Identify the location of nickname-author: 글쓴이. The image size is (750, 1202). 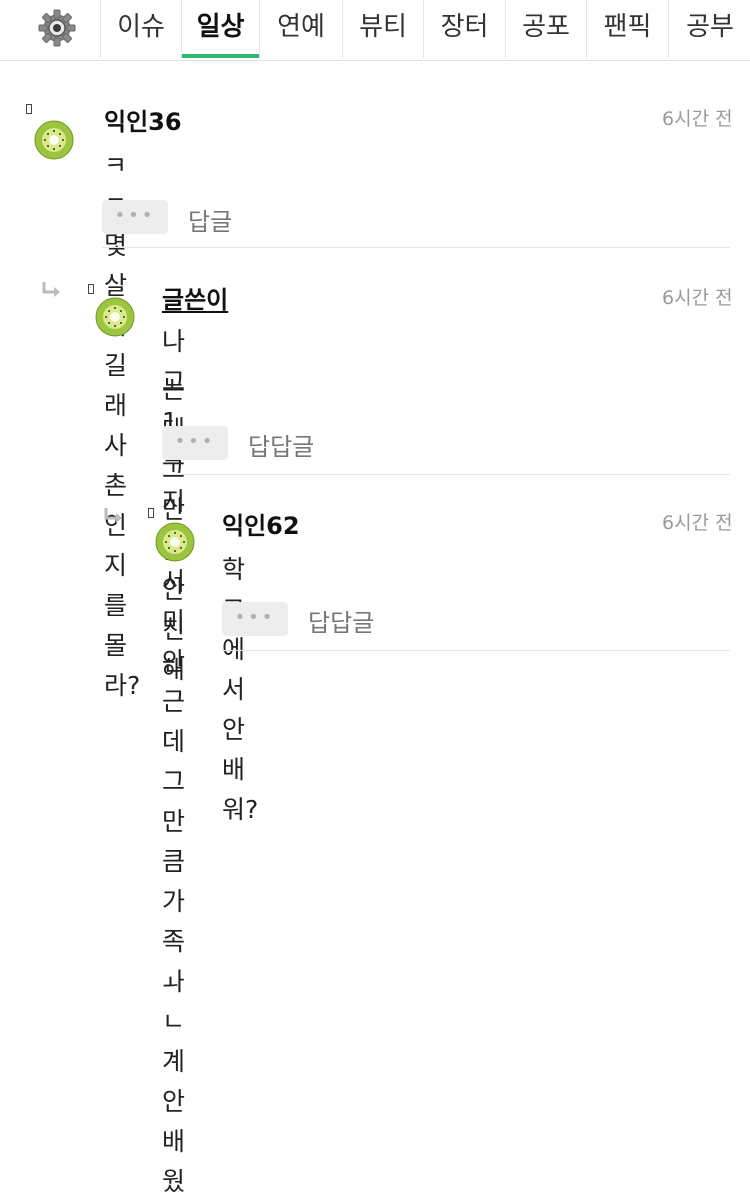
(195, 297).